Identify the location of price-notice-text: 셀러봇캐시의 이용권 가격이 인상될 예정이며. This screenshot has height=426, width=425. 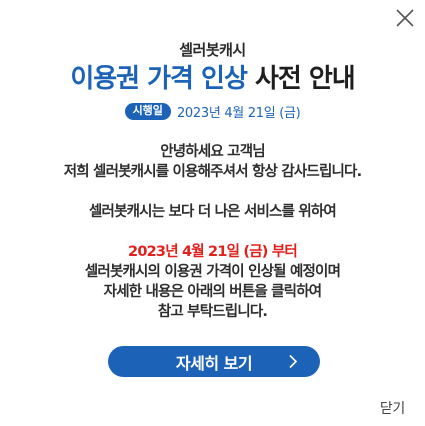
(212, 272).